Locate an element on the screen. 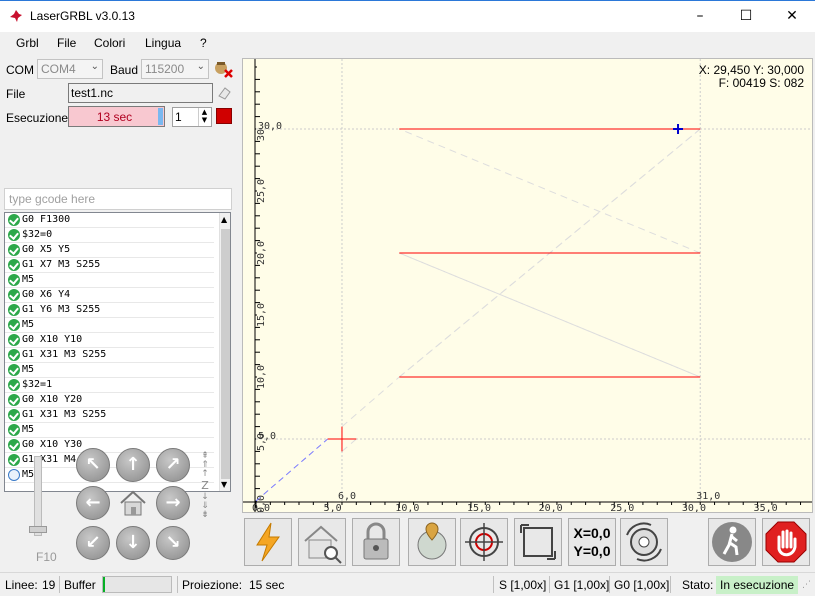  home-icon is located at coordinates (133, 503).